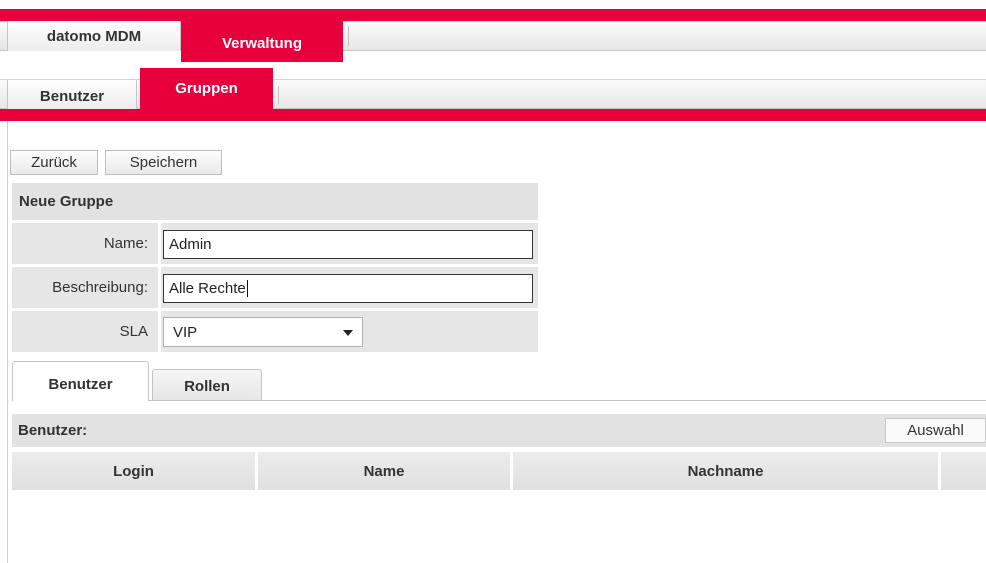 The image size is (986, 563). I want to click on save-button: Speichern, so click(163, 162).